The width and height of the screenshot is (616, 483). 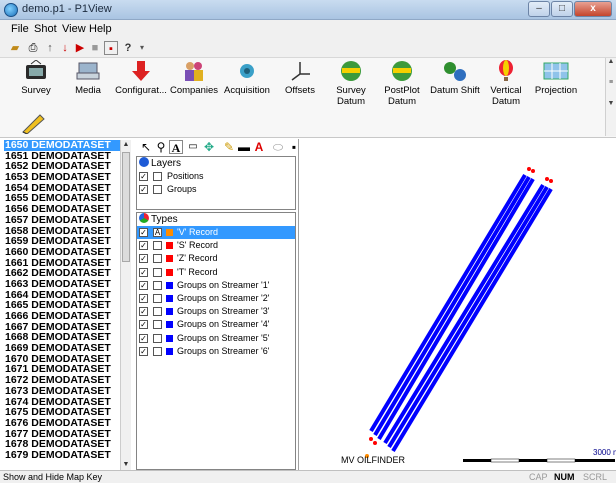 What do you see at coordinates (216, 258) in the screenshot?
I see `type-row: ✓ 'Z' Record` at bounding box center [216, 258].